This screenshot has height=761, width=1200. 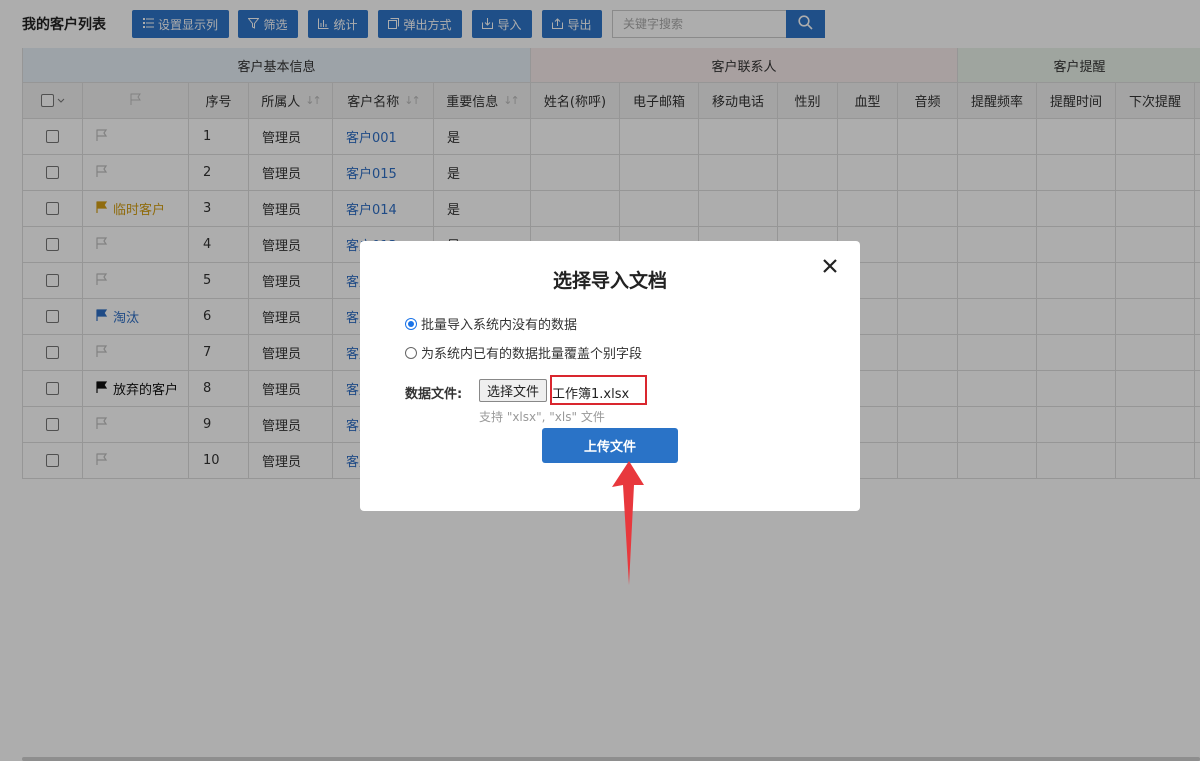 What do you see at coordinates (411, 352) in the screenshot?
I see `radio-overwrite-fields` at bounding box center [411, 352].